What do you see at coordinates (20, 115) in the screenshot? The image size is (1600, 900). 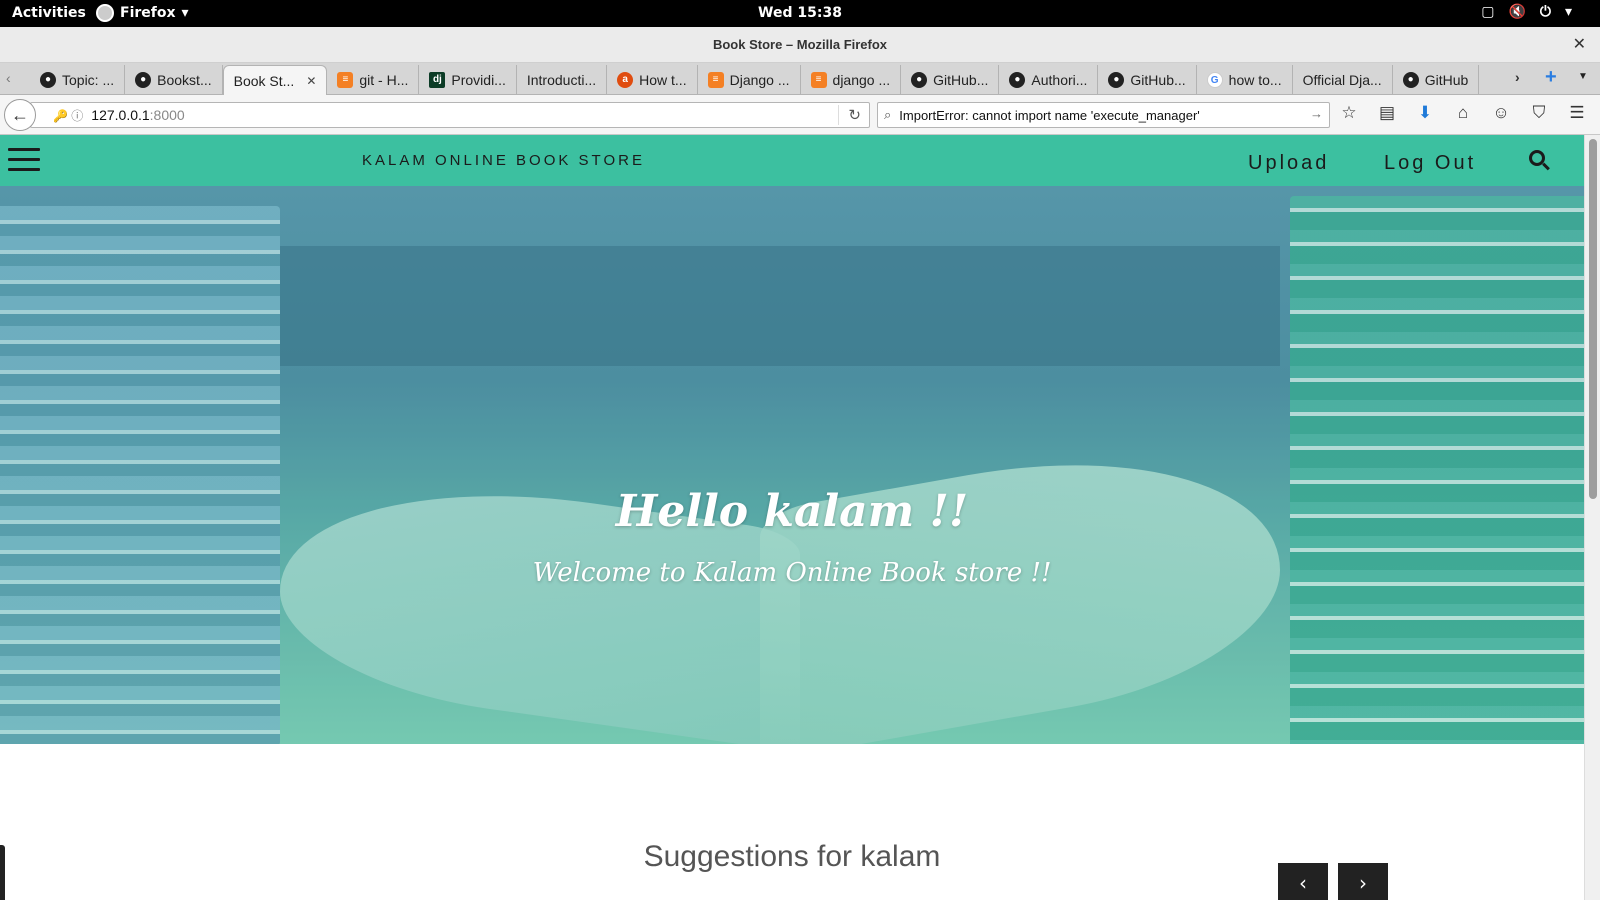 I see `back-button: ←` at bounding box center [20, 115].